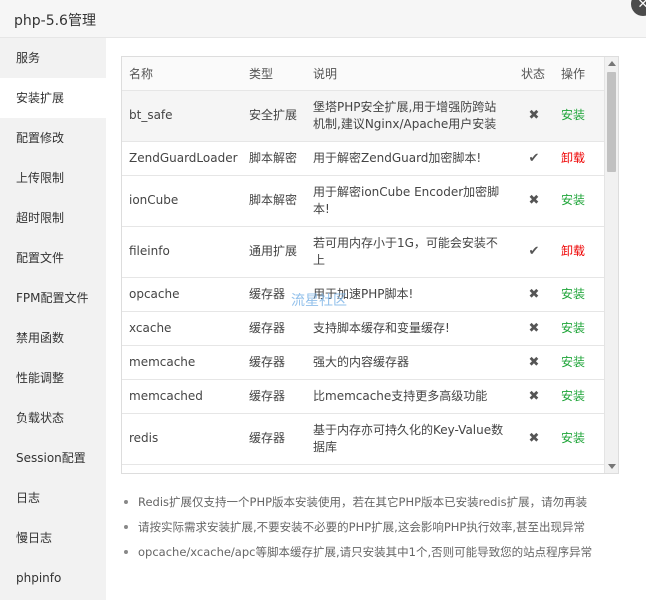  What do you see at coordinates (612, 63) in the screenshot?
I see `scroll-up-arrow-icon` at bounding box center [612, 63].